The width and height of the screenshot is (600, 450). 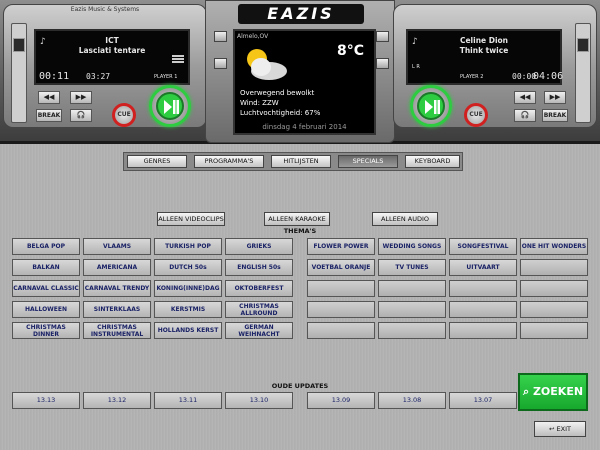 What do you see at coordinates (117, 309) in the screenshot?
I see `theme-button: SINTERKLAAS` at bounding box center [117, 309].